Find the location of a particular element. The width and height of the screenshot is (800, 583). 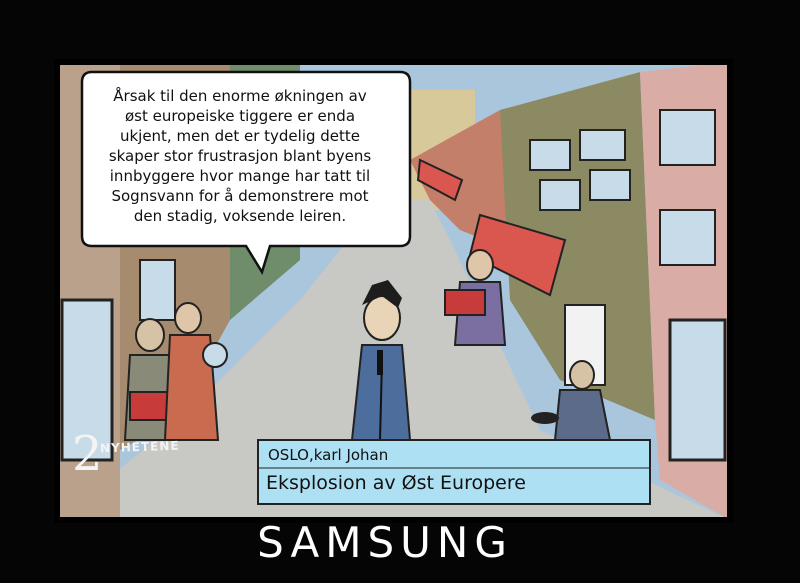

speech-line: den stadig, voksende leiren. is located at coordinates (240, 216).